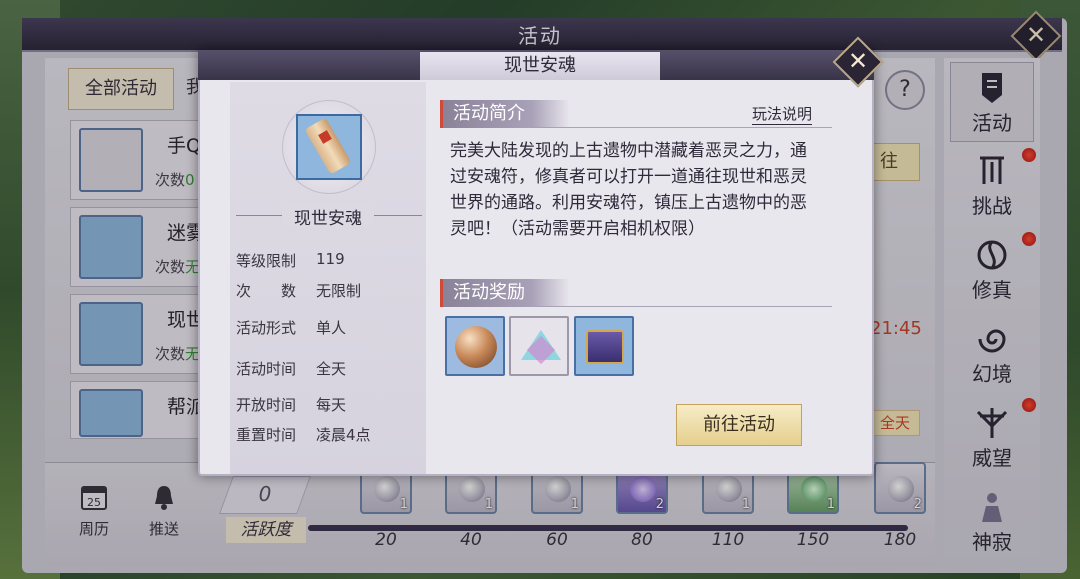 The image size is (1080, 579). Describe the element at coordinates (266, 405) in the screenshot. I see `info-label: 开放时间` at that location.